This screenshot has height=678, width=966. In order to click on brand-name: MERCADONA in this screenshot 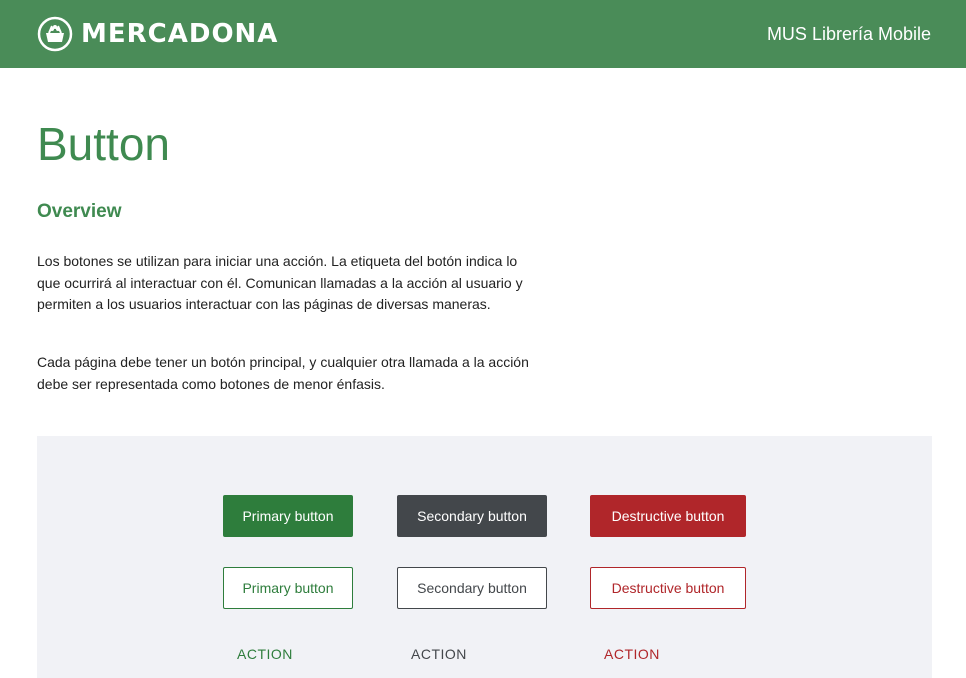, I will do `click(180, 34)`.